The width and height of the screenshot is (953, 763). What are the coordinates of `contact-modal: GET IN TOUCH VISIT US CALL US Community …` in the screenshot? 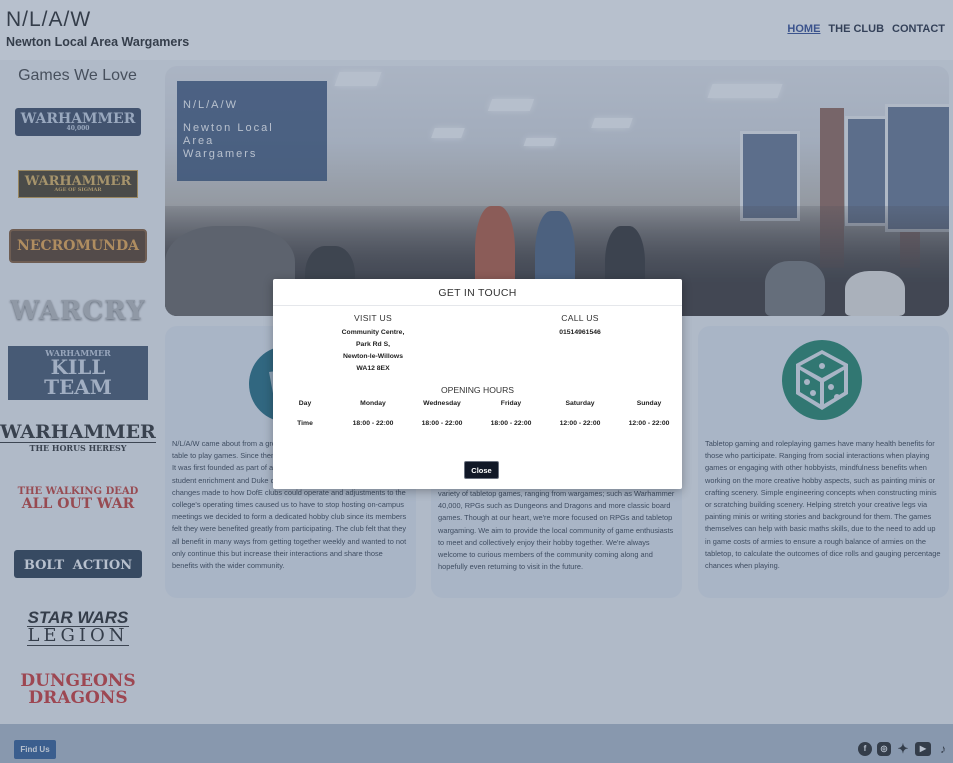 It's located at (477, 384).